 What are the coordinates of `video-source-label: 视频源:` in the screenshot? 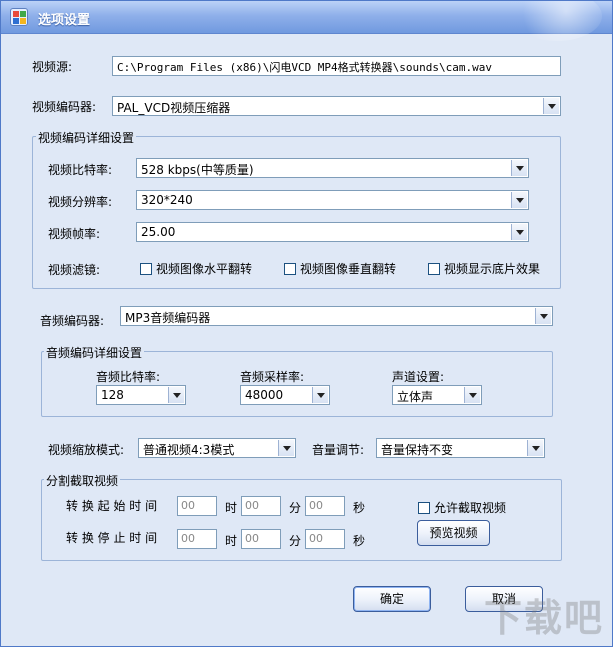 It's located at (52, 67).